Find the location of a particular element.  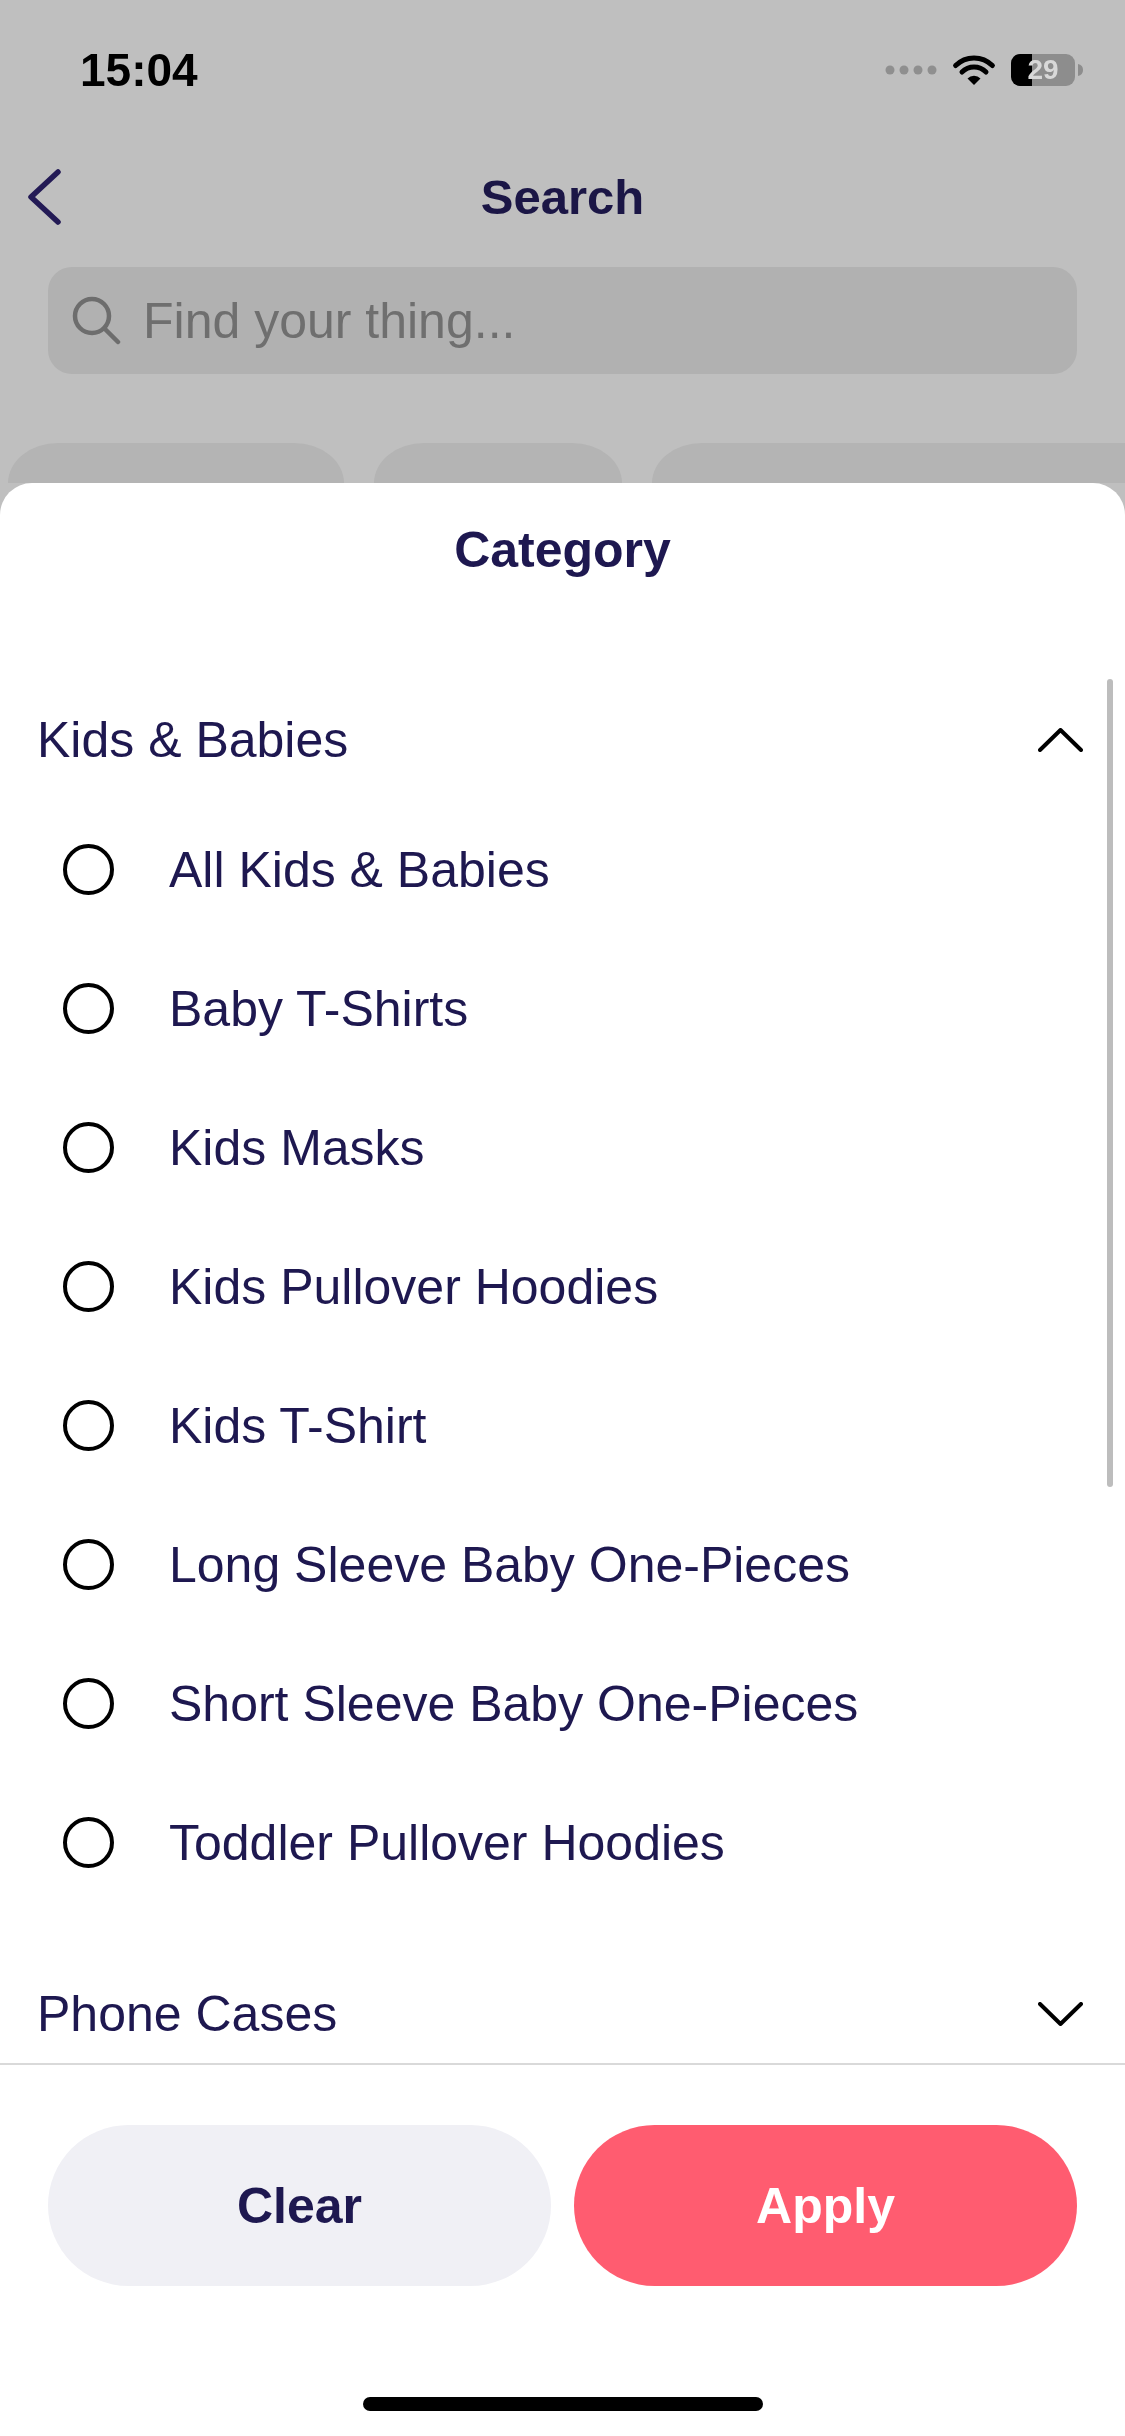

status-time: 15:04 is located at coordinates (139, 70).